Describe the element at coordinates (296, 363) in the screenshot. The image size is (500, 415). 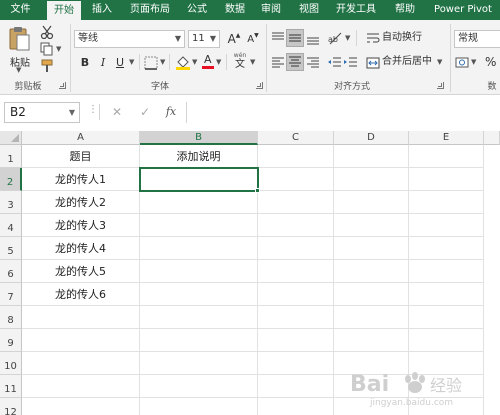
I see `cell-c10` at that location.